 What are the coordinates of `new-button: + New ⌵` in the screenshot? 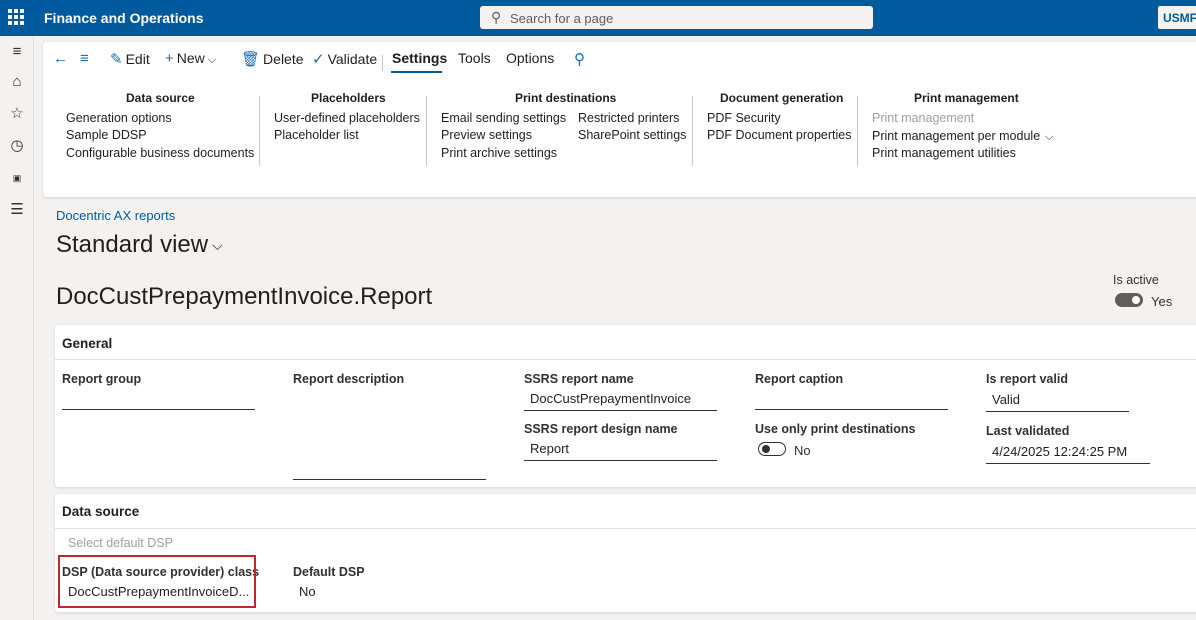 It's located at (190, 60).